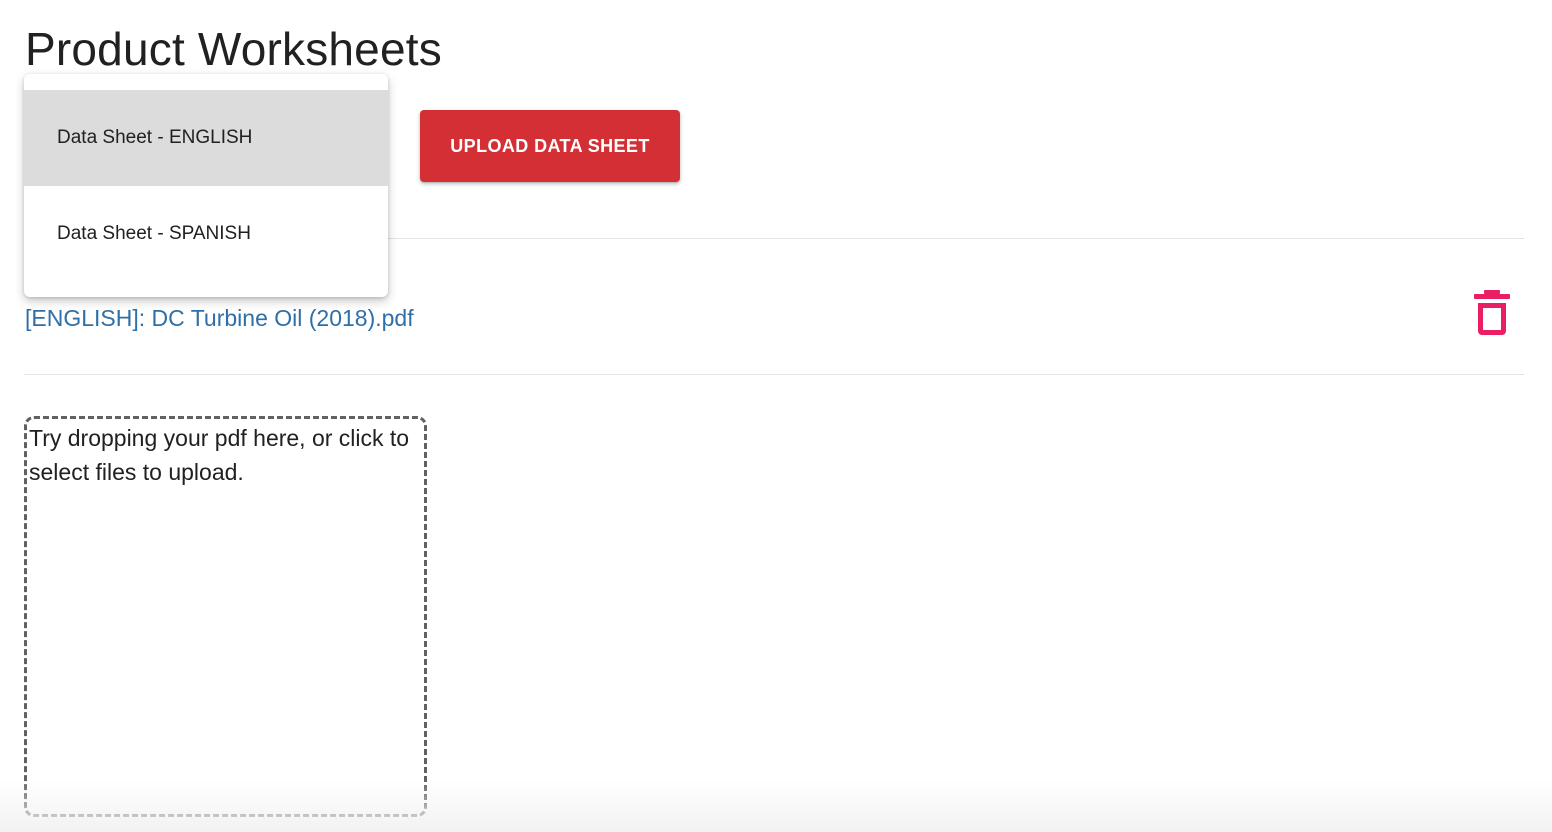  Describe the element at coordinates (219, 318) in the screenshot. I see `file-link: [ENGLISH]: DC Turbine Oil (2018).pdf` at that location.